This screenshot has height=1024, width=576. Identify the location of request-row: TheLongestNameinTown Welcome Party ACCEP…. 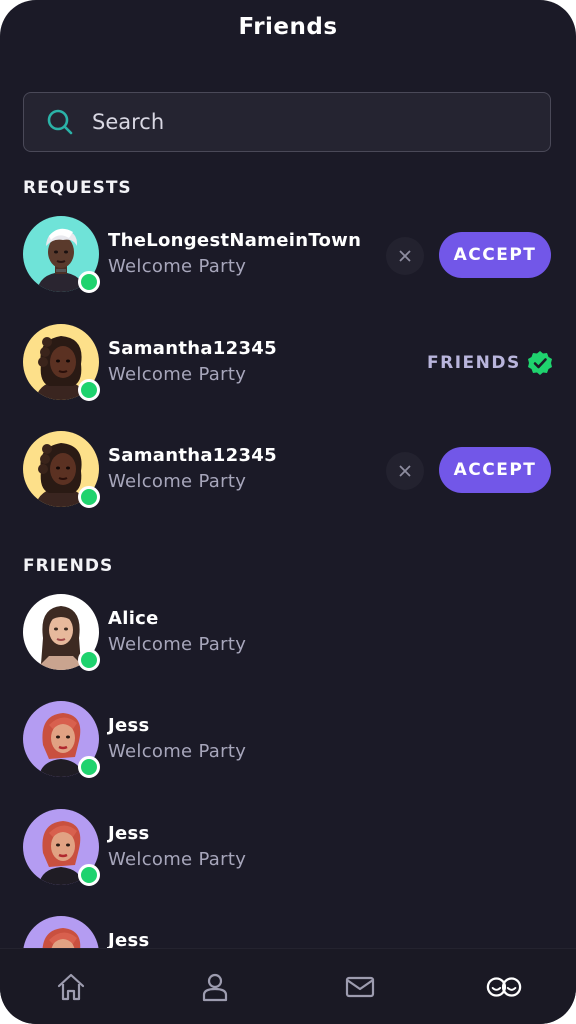
(288, 256).